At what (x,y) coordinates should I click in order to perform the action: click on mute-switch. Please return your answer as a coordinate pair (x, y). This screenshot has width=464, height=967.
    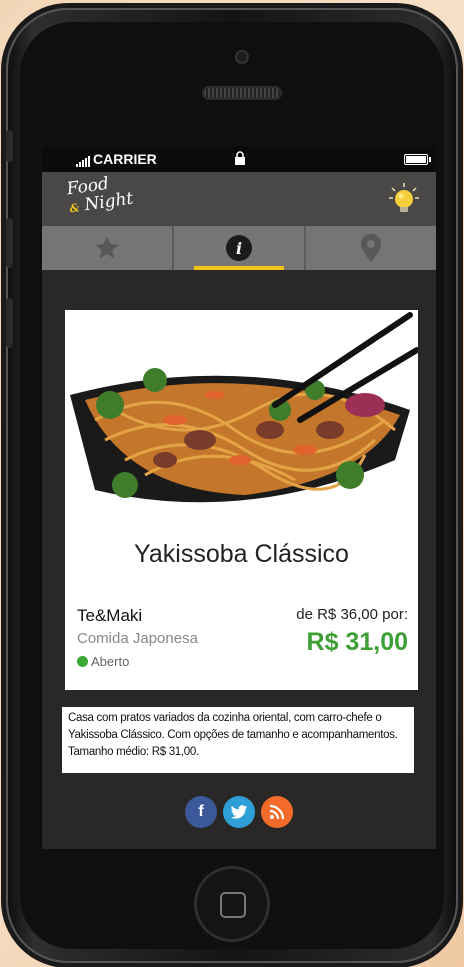
    Looking at the image, I should click on (9, 146).